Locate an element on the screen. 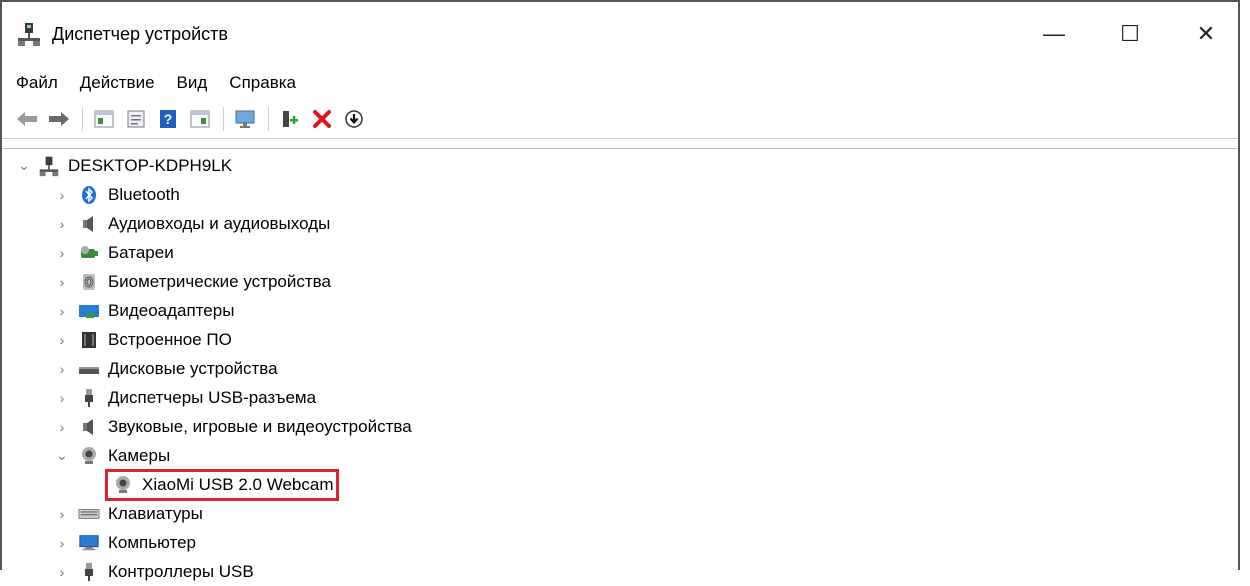 The image size is (1250, 586). tree-item-keyboards: › Клавиатуры is located at coordinates (128, 513).